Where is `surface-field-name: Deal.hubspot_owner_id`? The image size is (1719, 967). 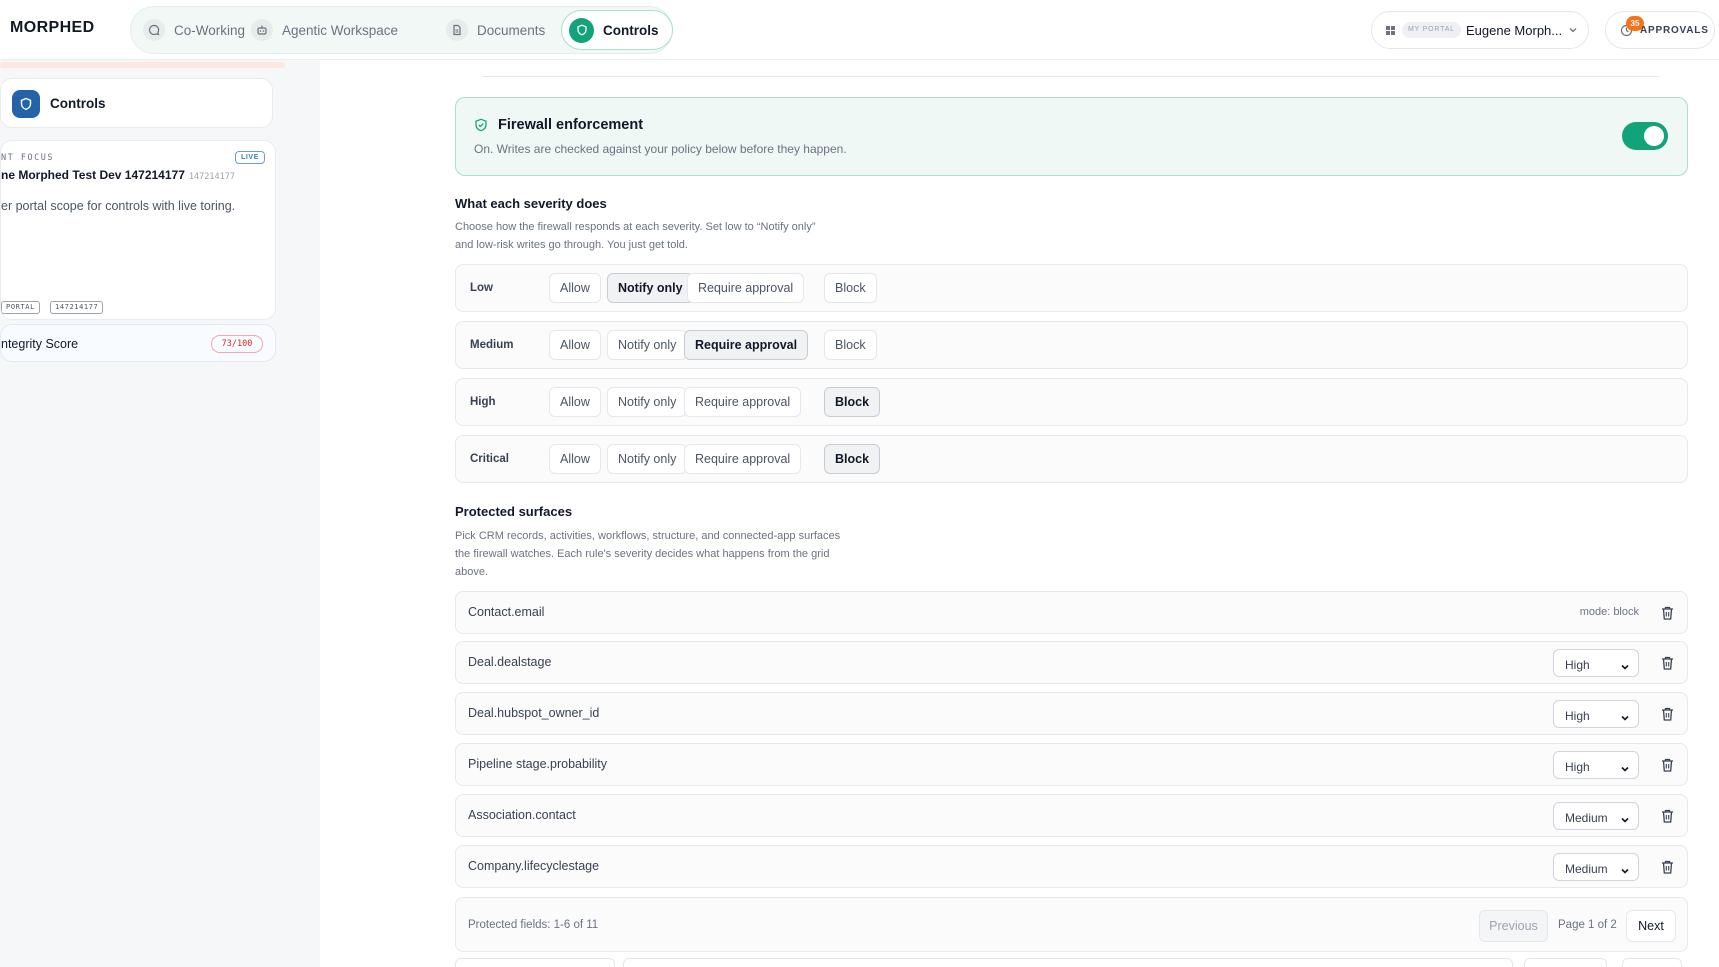 surface-field-name: Deal.hubspot_owner_id is located at coordinates (534, 713).